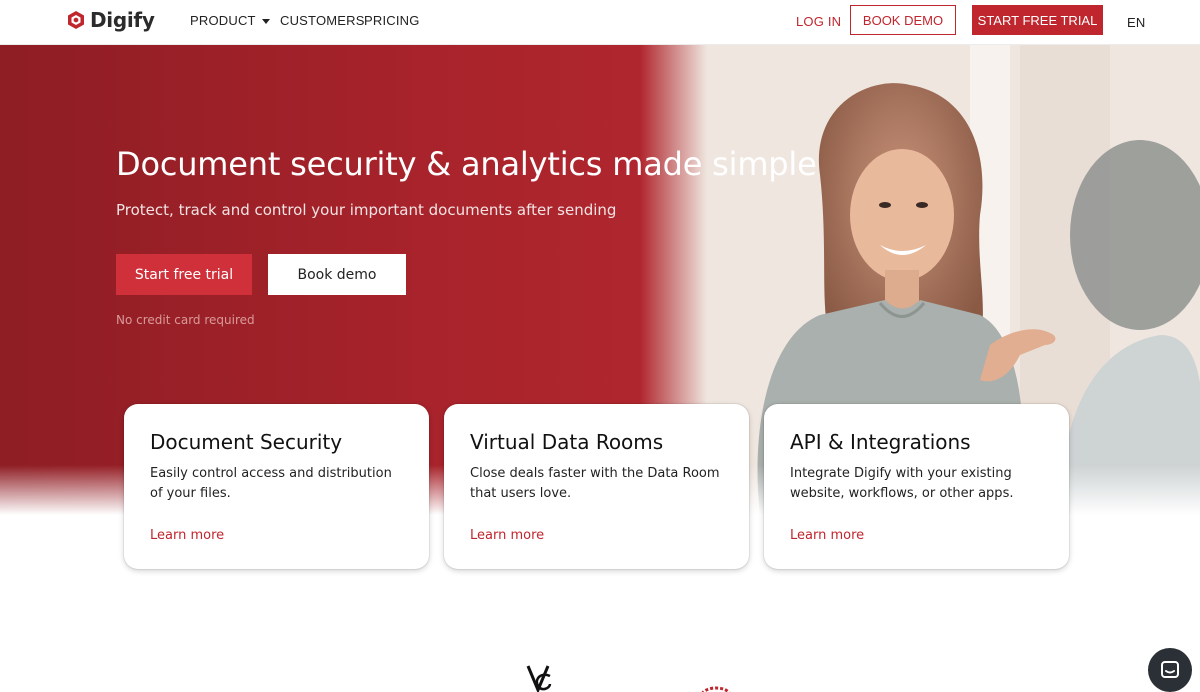 This screenshot has width=1200, height=692. I want to click on hexagon-logo-icon, so click(76, 20).